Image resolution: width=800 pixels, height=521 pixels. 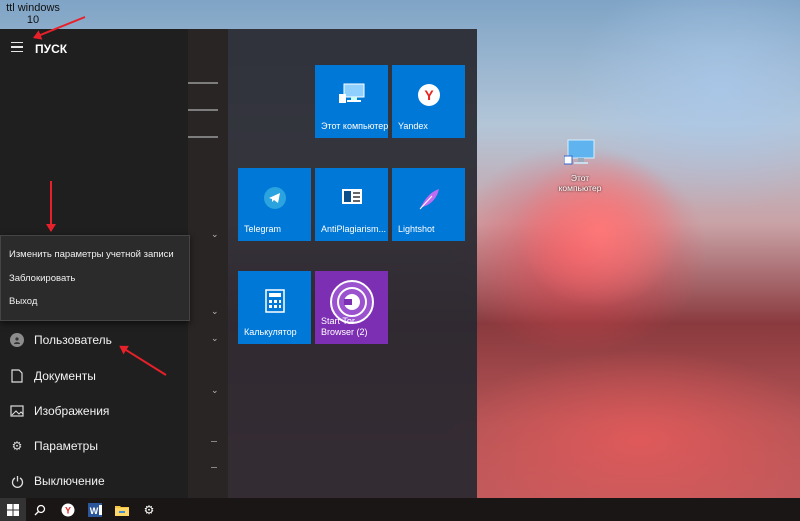 I want to click on tile-yandex: Y Yandex, so click(x=428, y=101).